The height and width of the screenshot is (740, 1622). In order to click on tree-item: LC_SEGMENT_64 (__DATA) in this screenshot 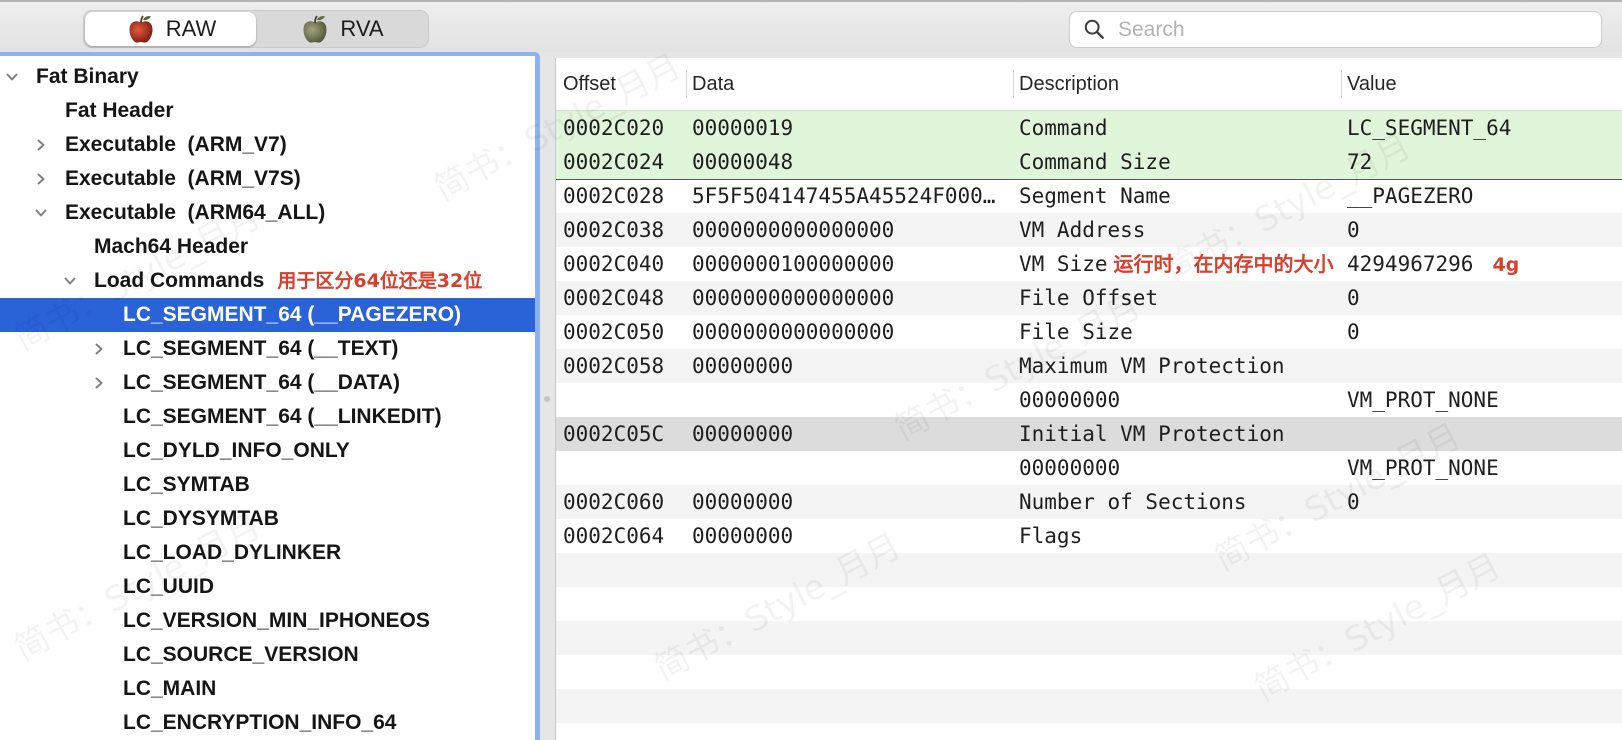, I will do `click(267, 383)`.